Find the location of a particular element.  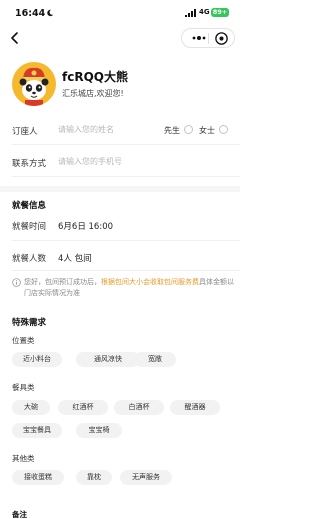

store-avatar is located at coordinates (34, 84).